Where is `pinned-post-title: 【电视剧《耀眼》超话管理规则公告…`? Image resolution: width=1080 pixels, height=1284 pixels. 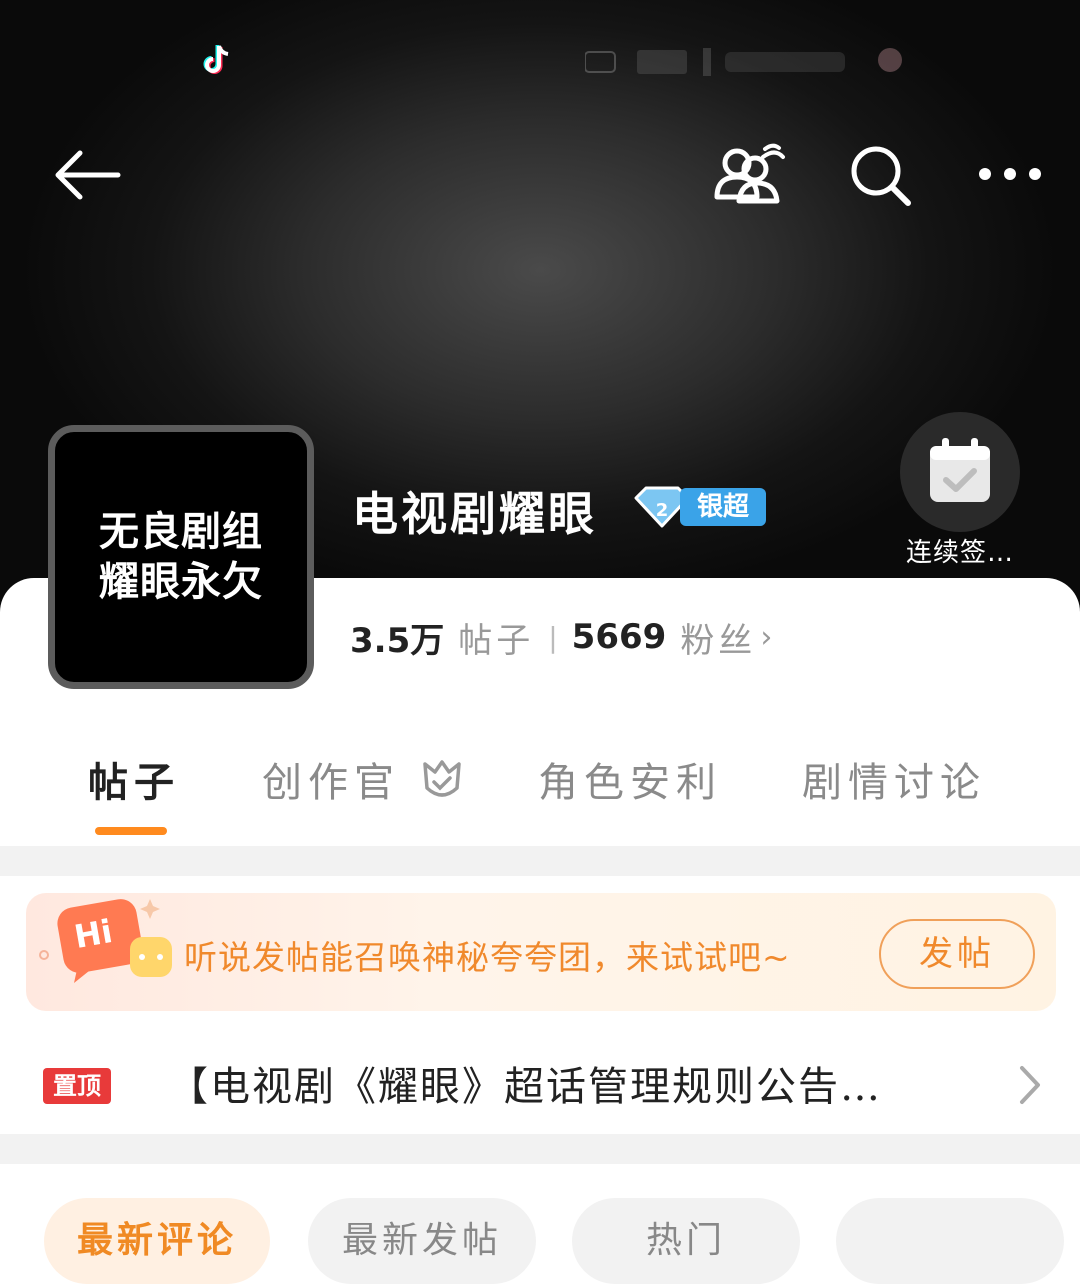
pinned-post-title: 【电视剧《耀眼》超话管理规则公告… is located at coordinates (525, 1087).